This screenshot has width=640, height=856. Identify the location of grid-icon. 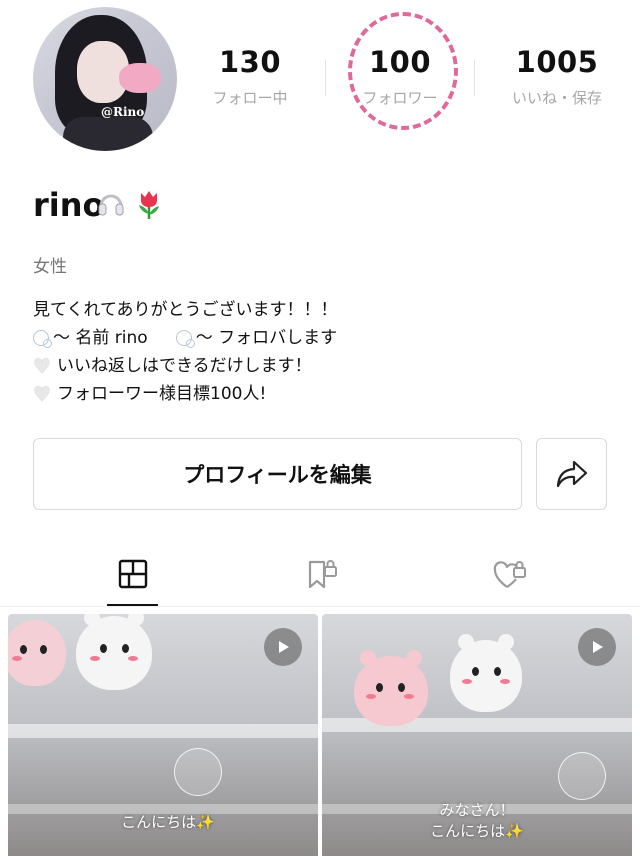
(133, 574).